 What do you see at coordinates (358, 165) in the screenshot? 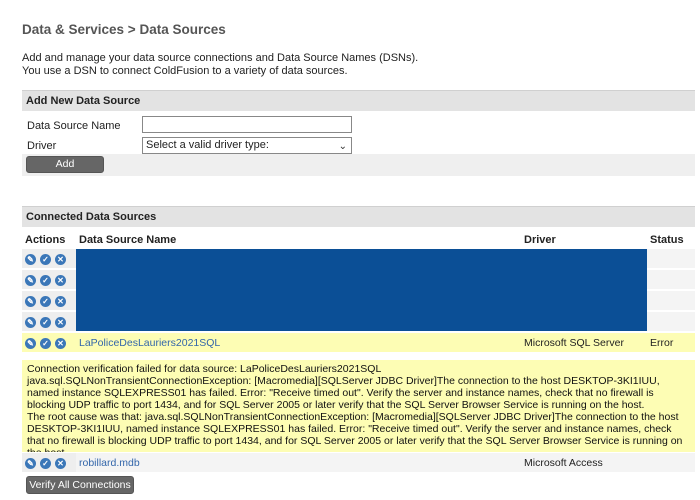
I see `add-button-row` at bounding box center [358, 165].